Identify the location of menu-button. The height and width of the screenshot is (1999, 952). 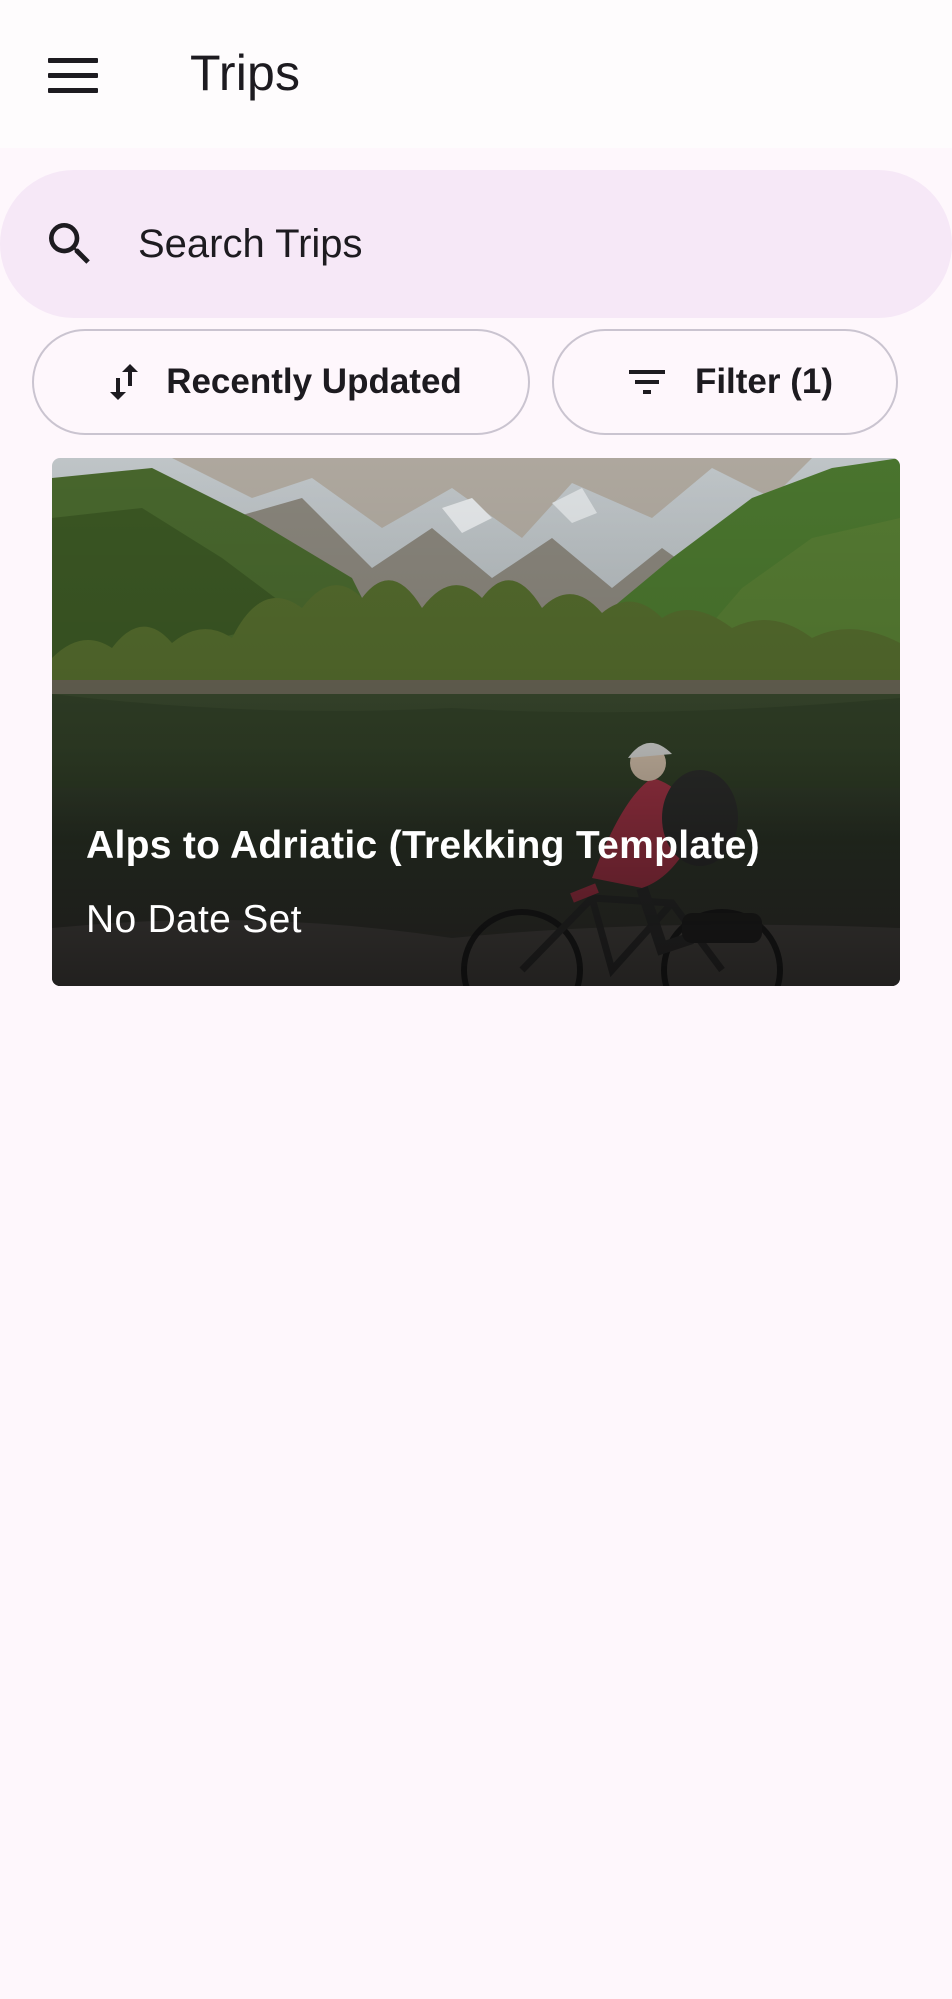
(74, 76).